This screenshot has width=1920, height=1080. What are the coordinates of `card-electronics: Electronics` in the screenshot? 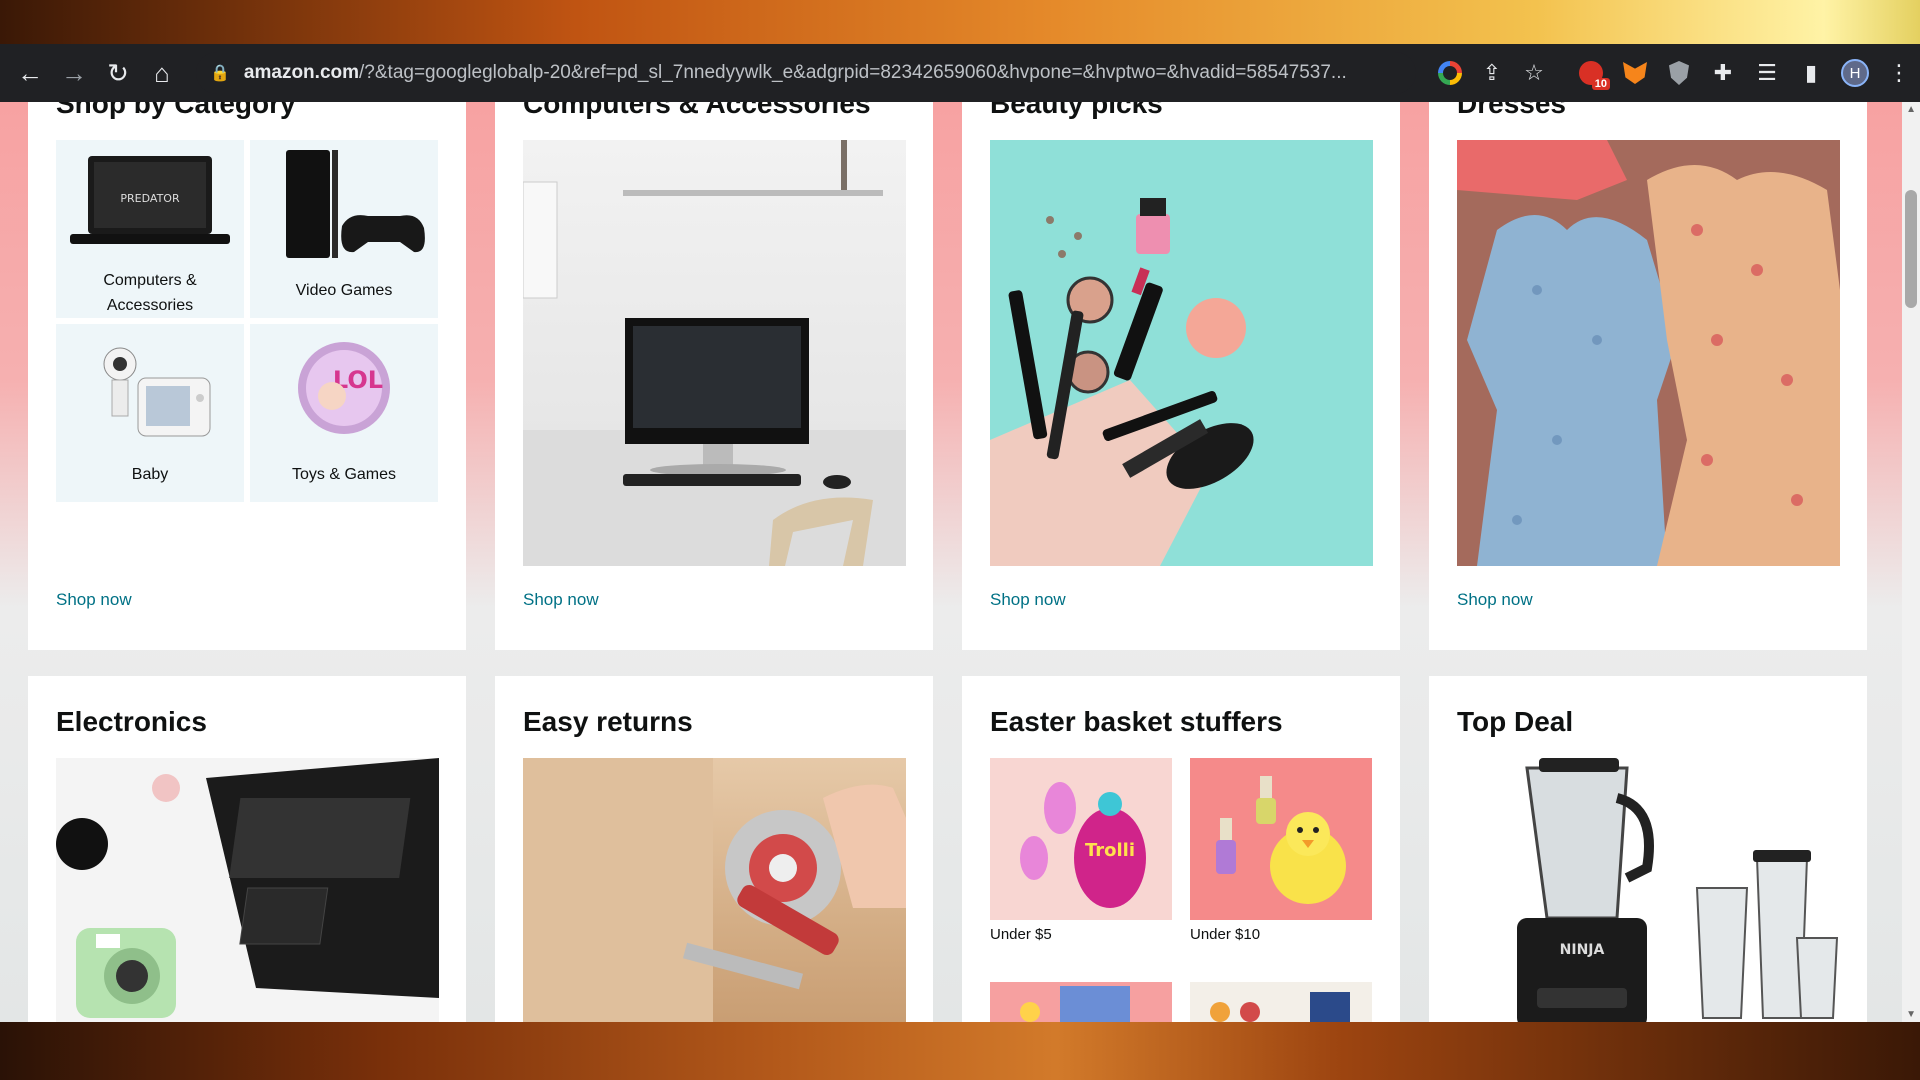 It's located at (247, 849).